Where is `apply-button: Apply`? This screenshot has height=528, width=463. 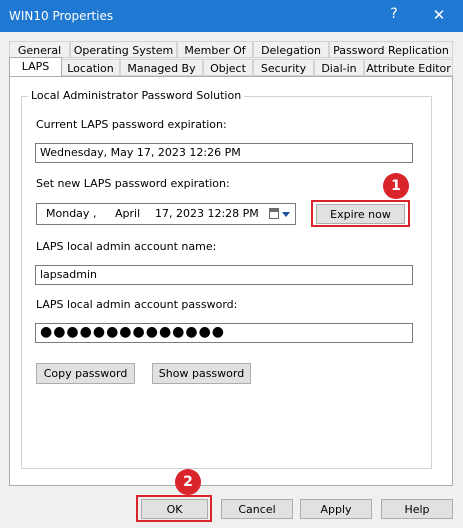
apply-button: Apply is located at coordinates (336, 509).